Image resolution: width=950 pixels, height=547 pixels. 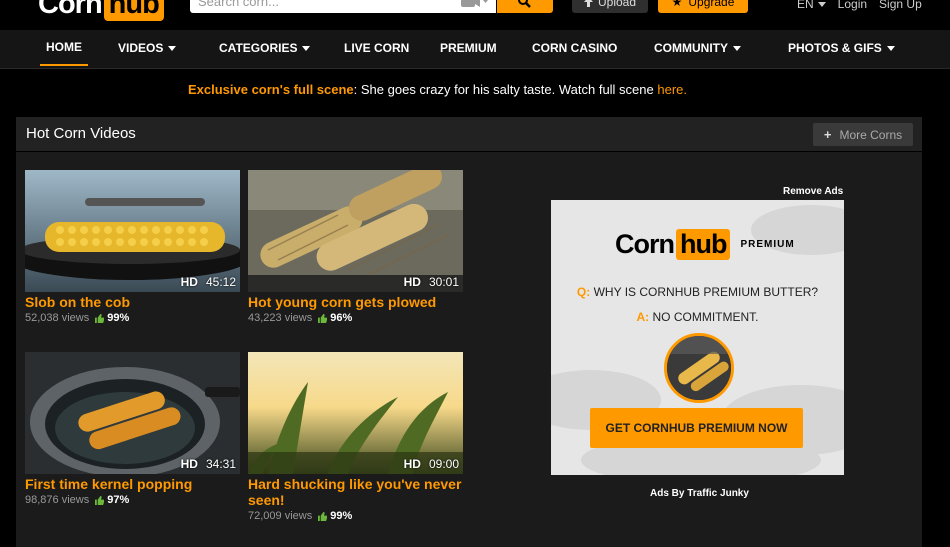 I want to click on video-meta: 43,223 views 96%, so click(x=355, y=318).